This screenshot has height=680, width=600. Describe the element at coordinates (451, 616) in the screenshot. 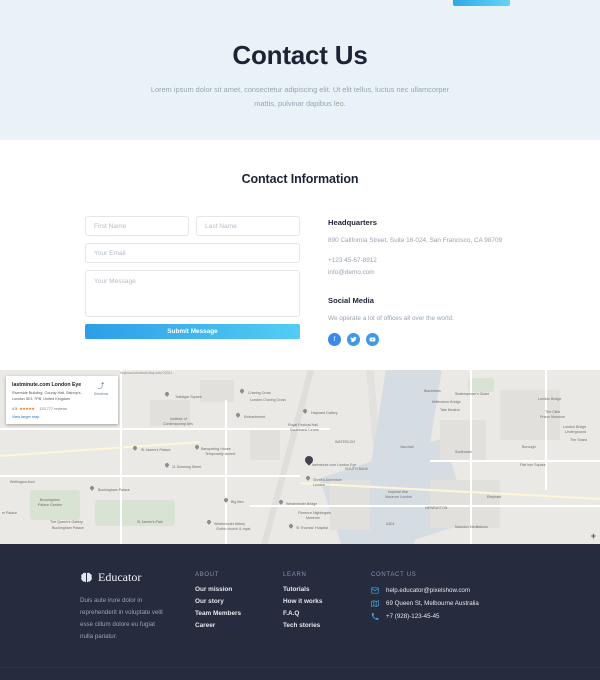

I see `footer-contact-phone: +7 (928)-123-45-45` at that location.